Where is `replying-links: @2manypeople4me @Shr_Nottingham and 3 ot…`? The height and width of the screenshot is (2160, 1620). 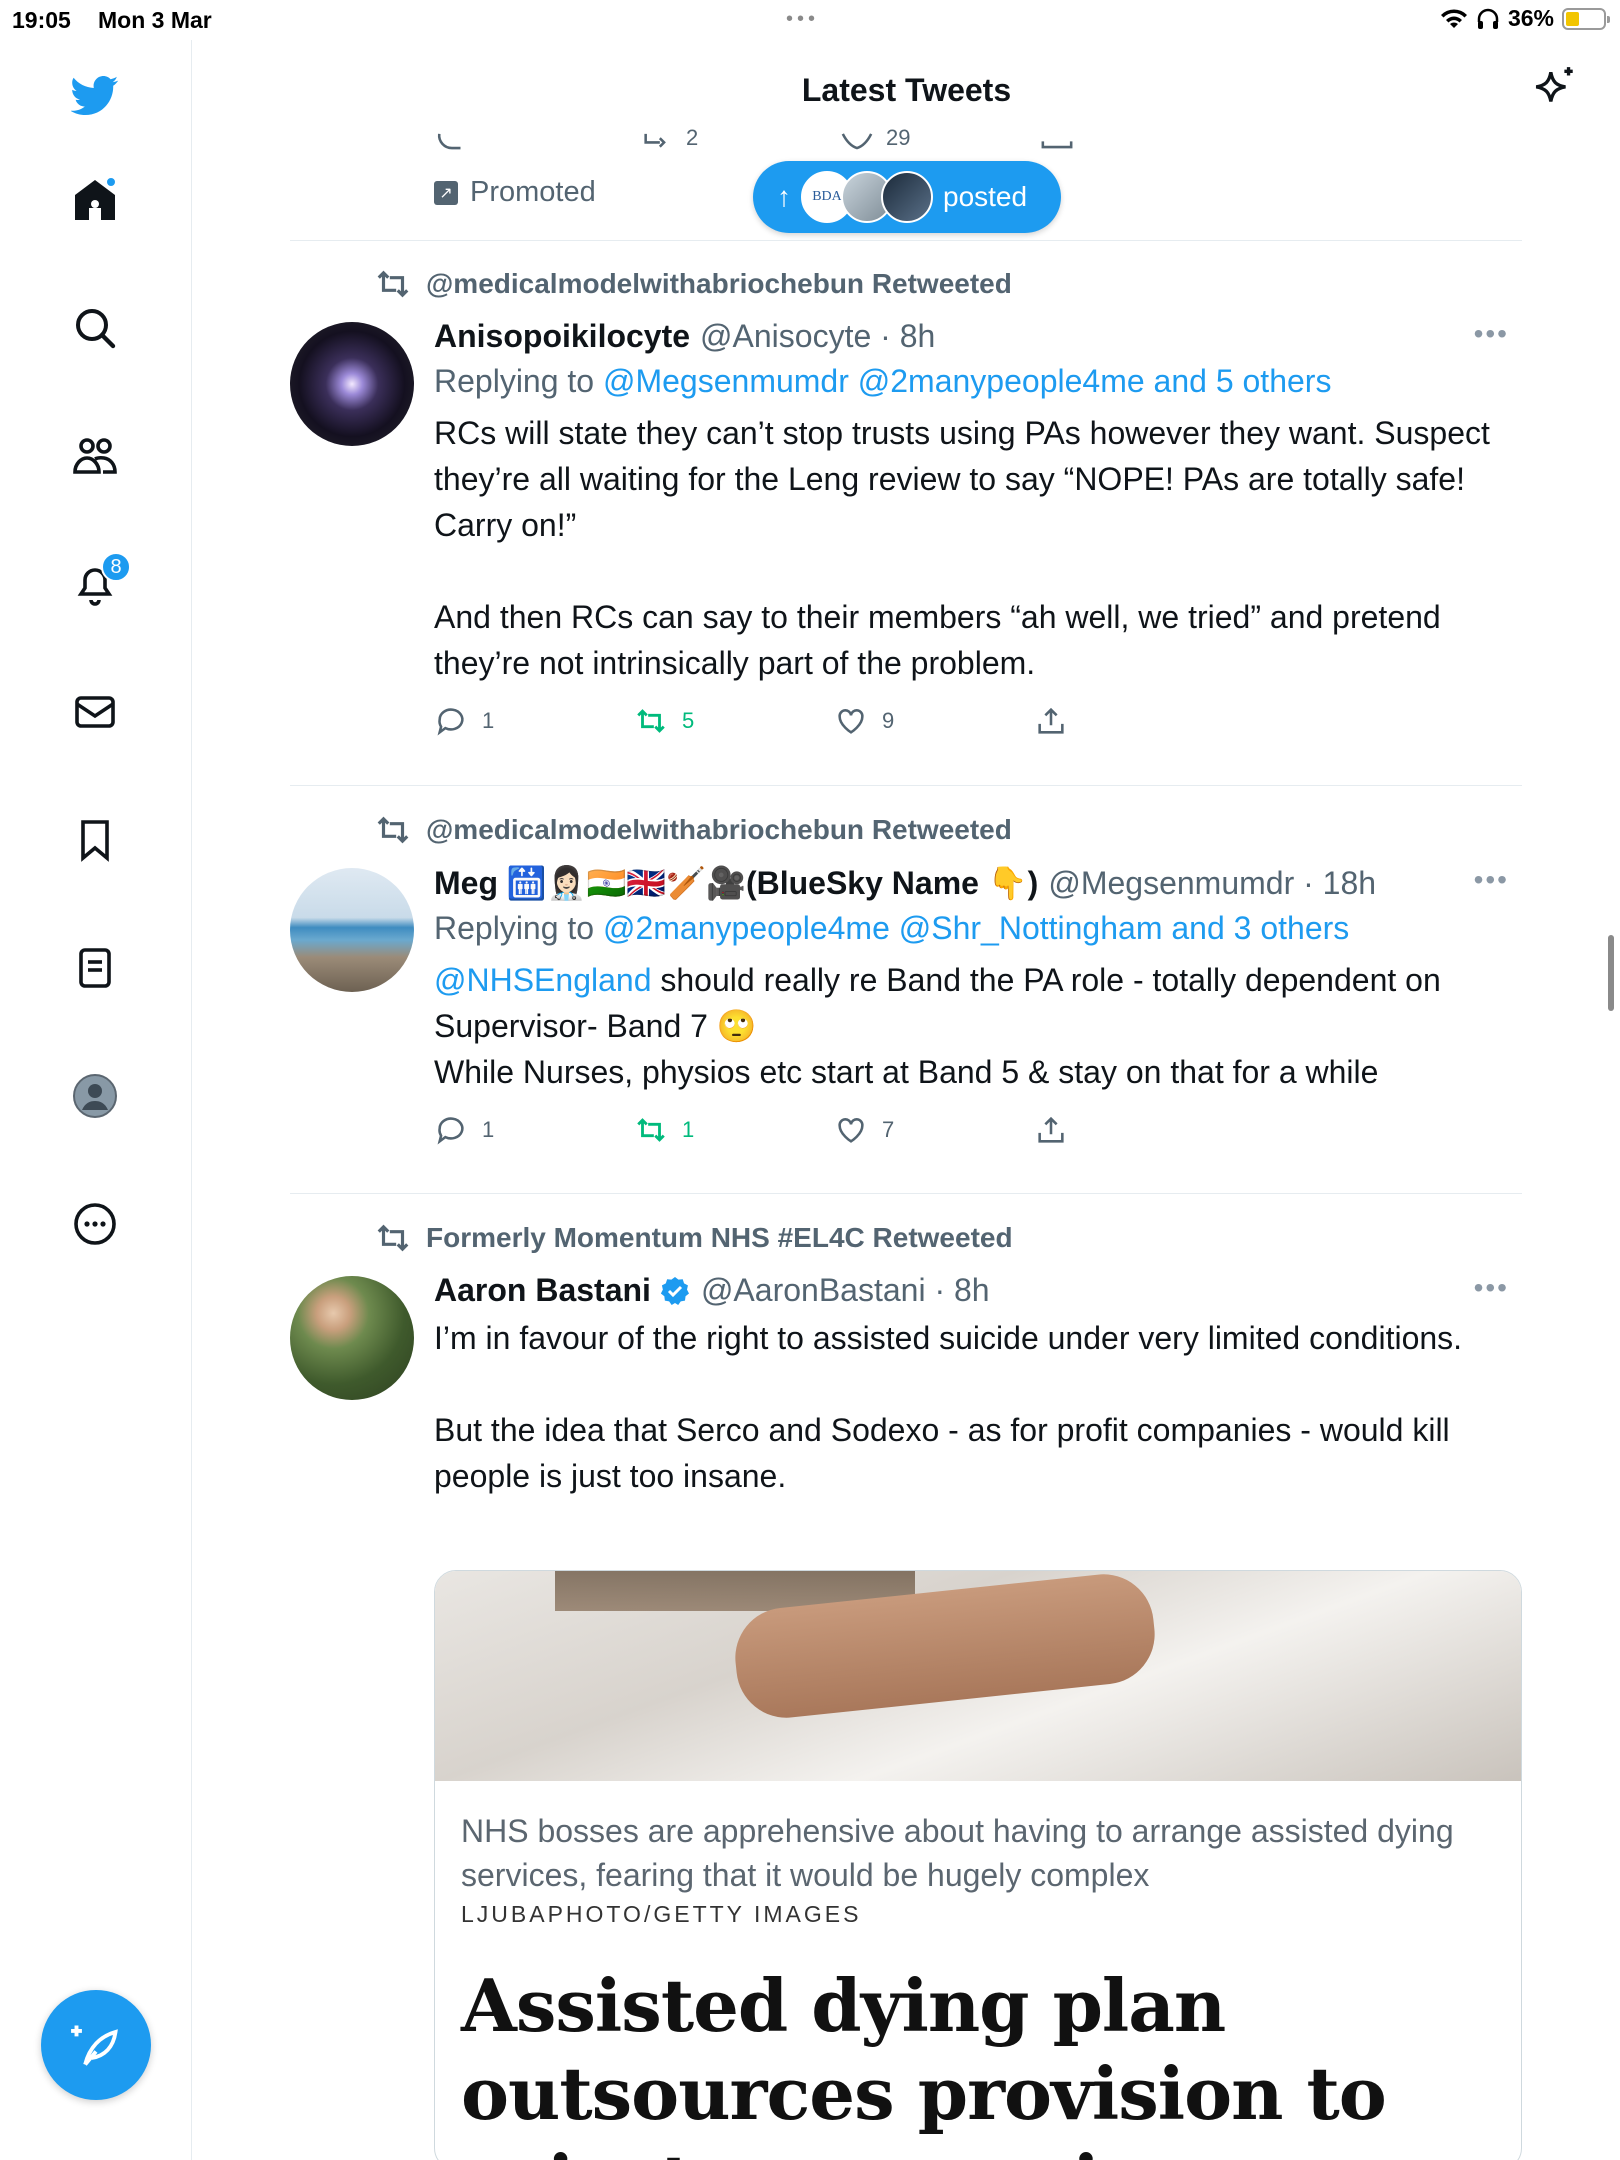
replying-links: @2manypeople4me @Shr_Nottingham and 3 ot… is located at coordinates (976, 928).